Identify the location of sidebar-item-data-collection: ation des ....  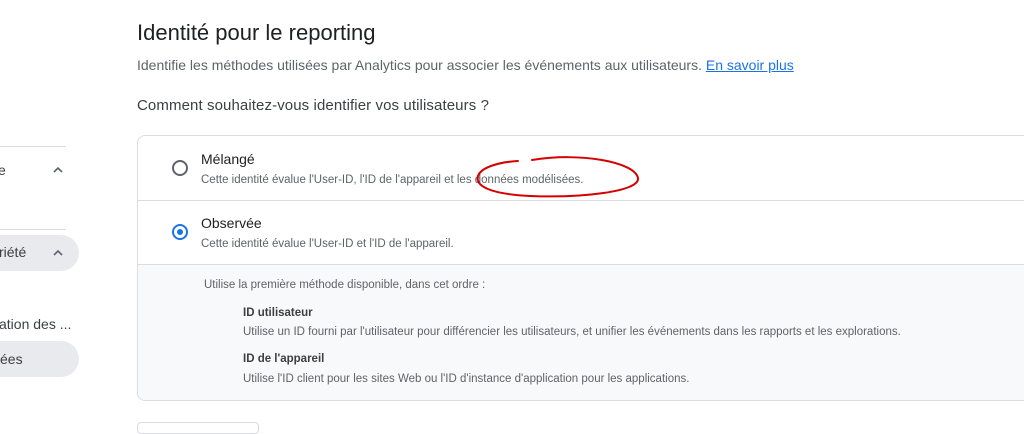
(35, 324).